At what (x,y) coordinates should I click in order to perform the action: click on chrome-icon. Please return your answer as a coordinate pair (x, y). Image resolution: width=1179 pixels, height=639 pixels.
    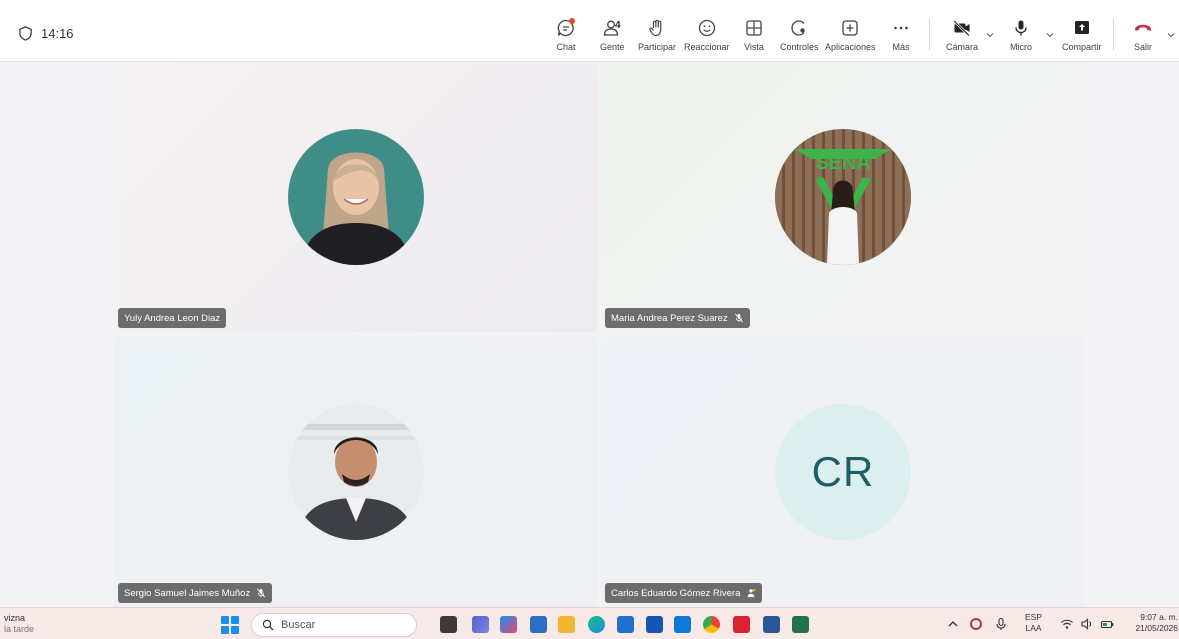
    Looking at the image, I should click on (711, 624).